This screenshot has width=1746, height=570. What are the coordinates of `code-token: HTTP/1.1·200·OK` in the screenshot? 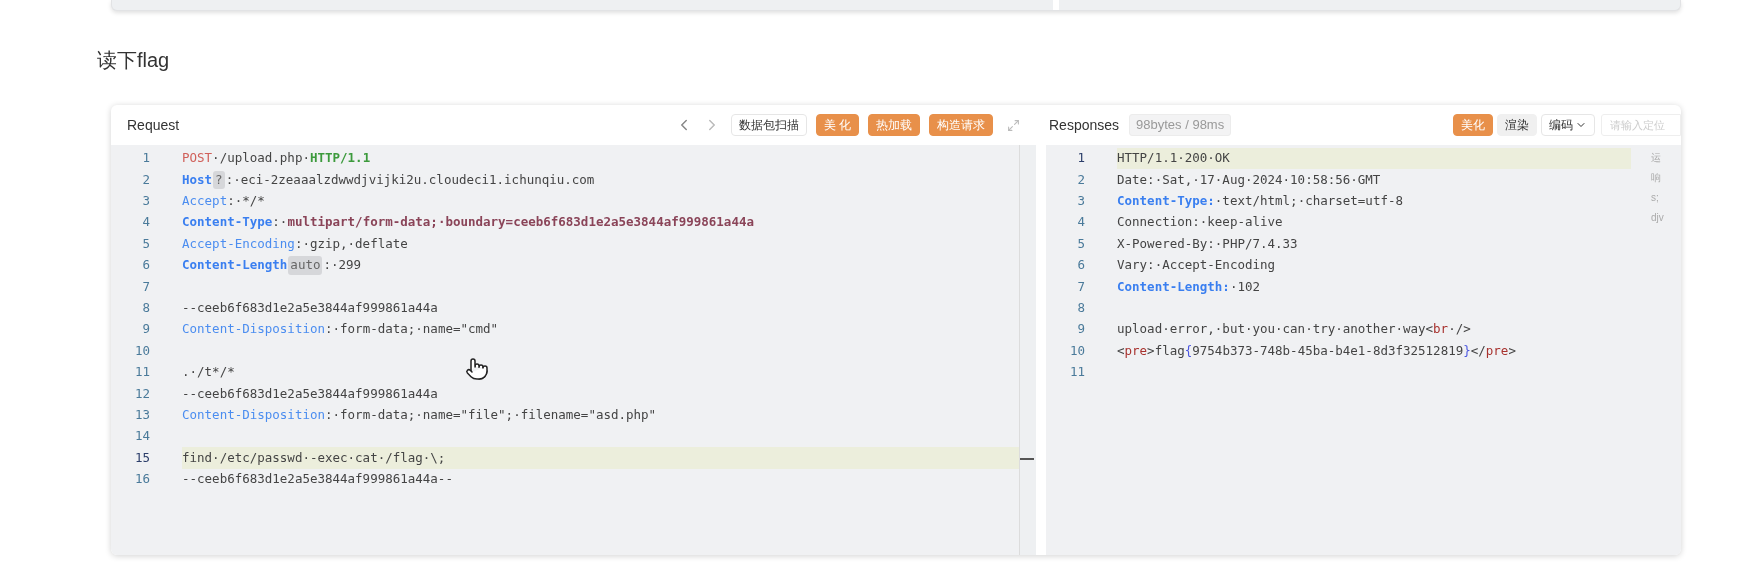 It's located at (1173, 158).